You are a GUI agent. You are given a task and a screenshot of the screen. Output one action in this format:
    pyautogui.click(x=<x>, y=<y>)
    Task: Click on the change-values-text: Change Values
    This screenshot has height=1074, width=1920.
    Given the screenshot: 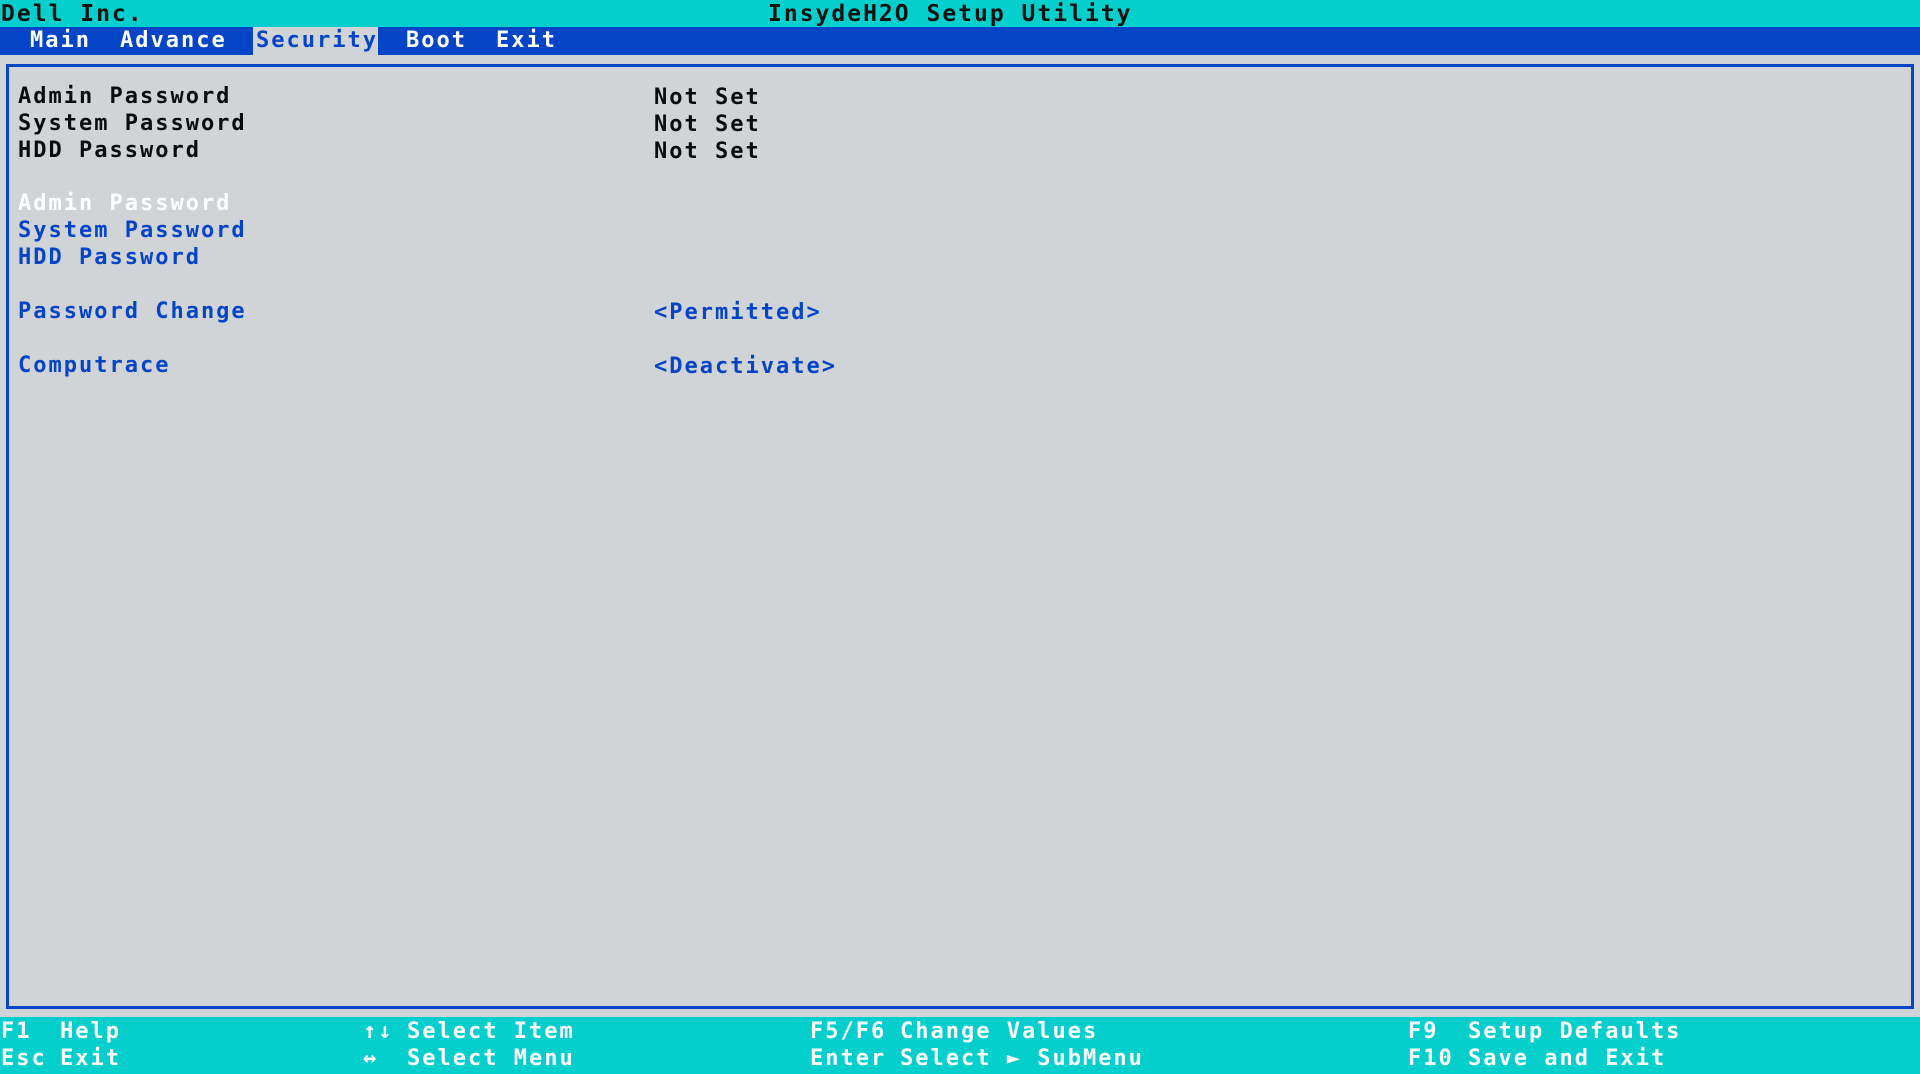 What is the action you would take?
    pyautogui.click(x=999, y=1031)
    